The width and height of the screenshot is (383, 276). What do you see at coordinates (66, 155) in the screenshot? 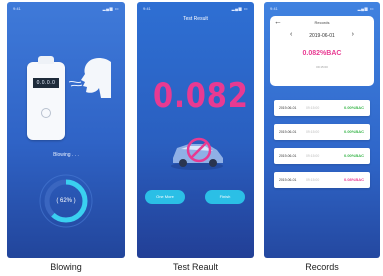
I see `blowing-status-text: Blowing . . .` at bounding box center [66, 155].